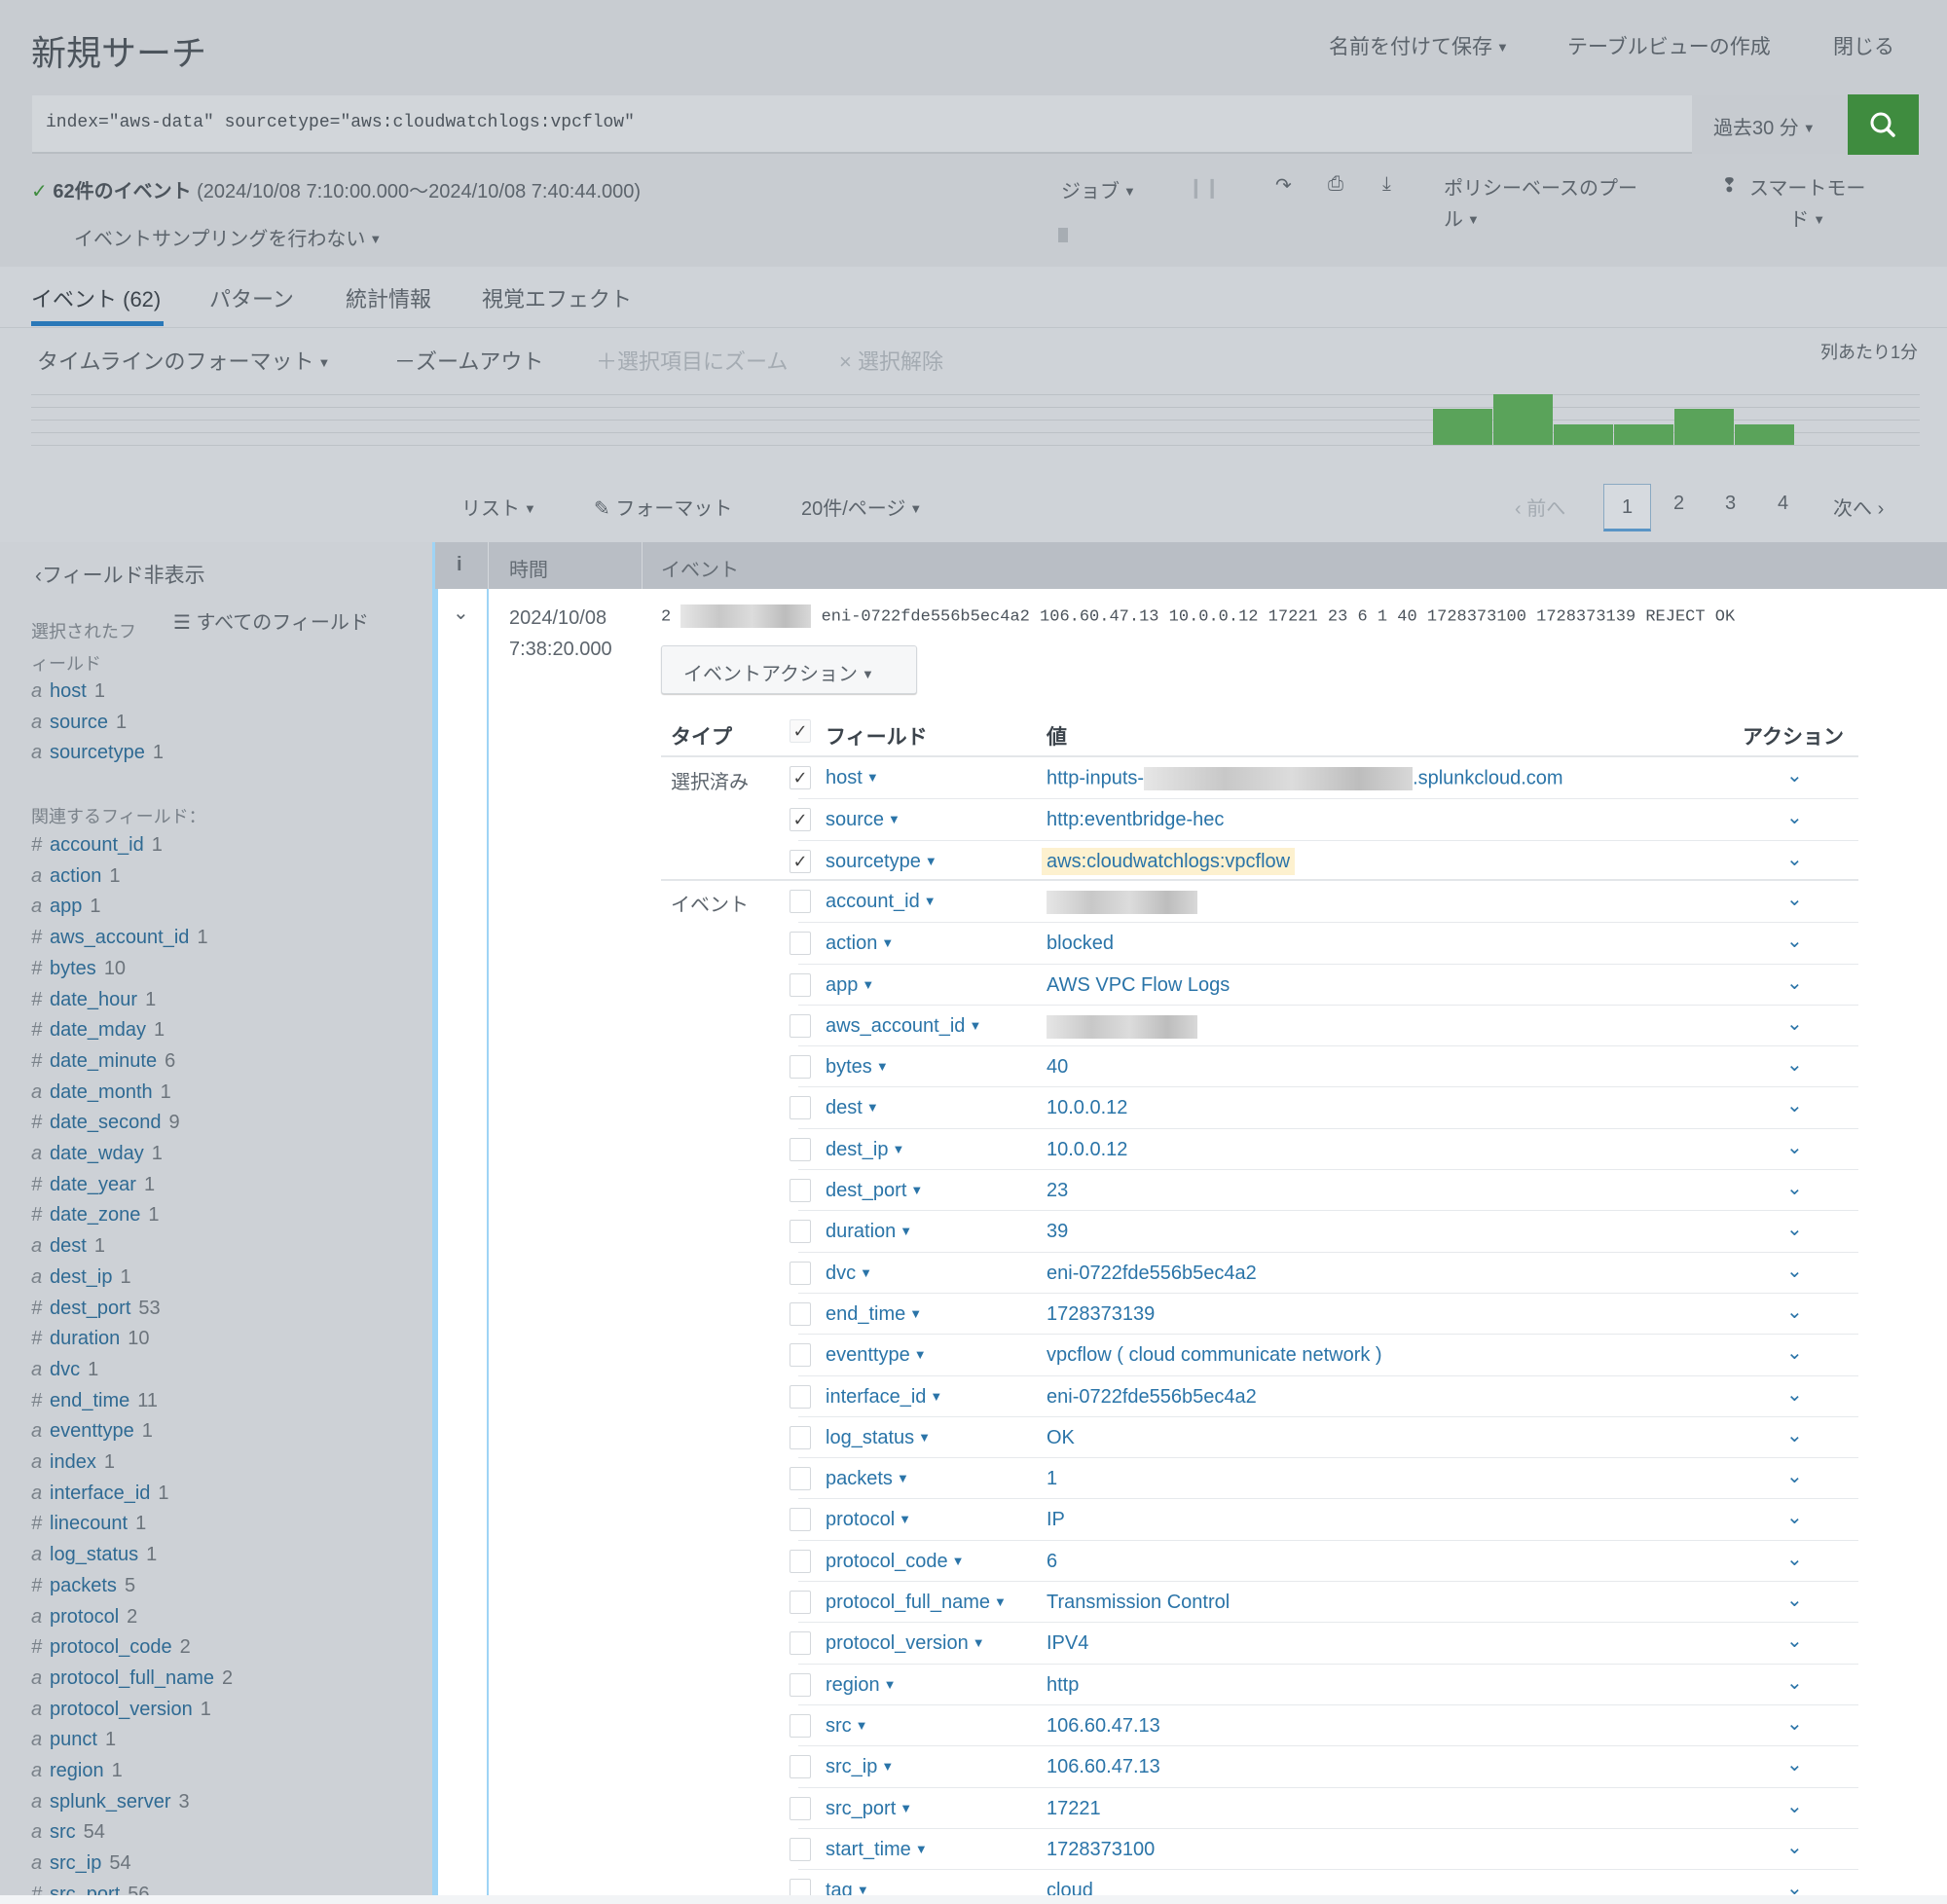 This screenshot has height=1904, width=1947. I want to click on field-value: cloud, so click(1070, 1887).